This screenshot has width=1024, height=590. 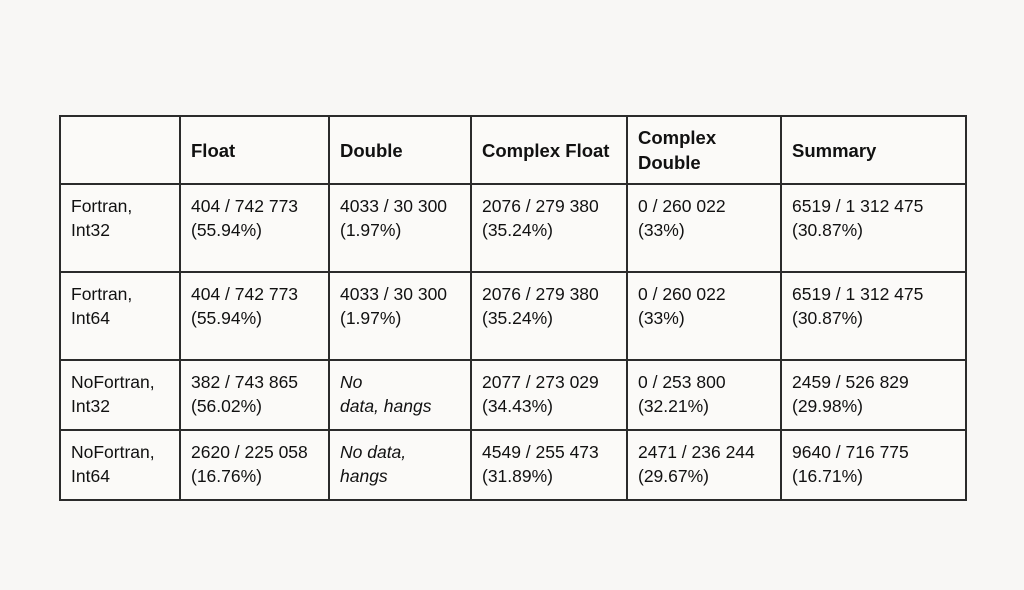 I want to click on cell-complex-double-value: 2471 / 236 244 (29.67%), so click(x=696, y=463).